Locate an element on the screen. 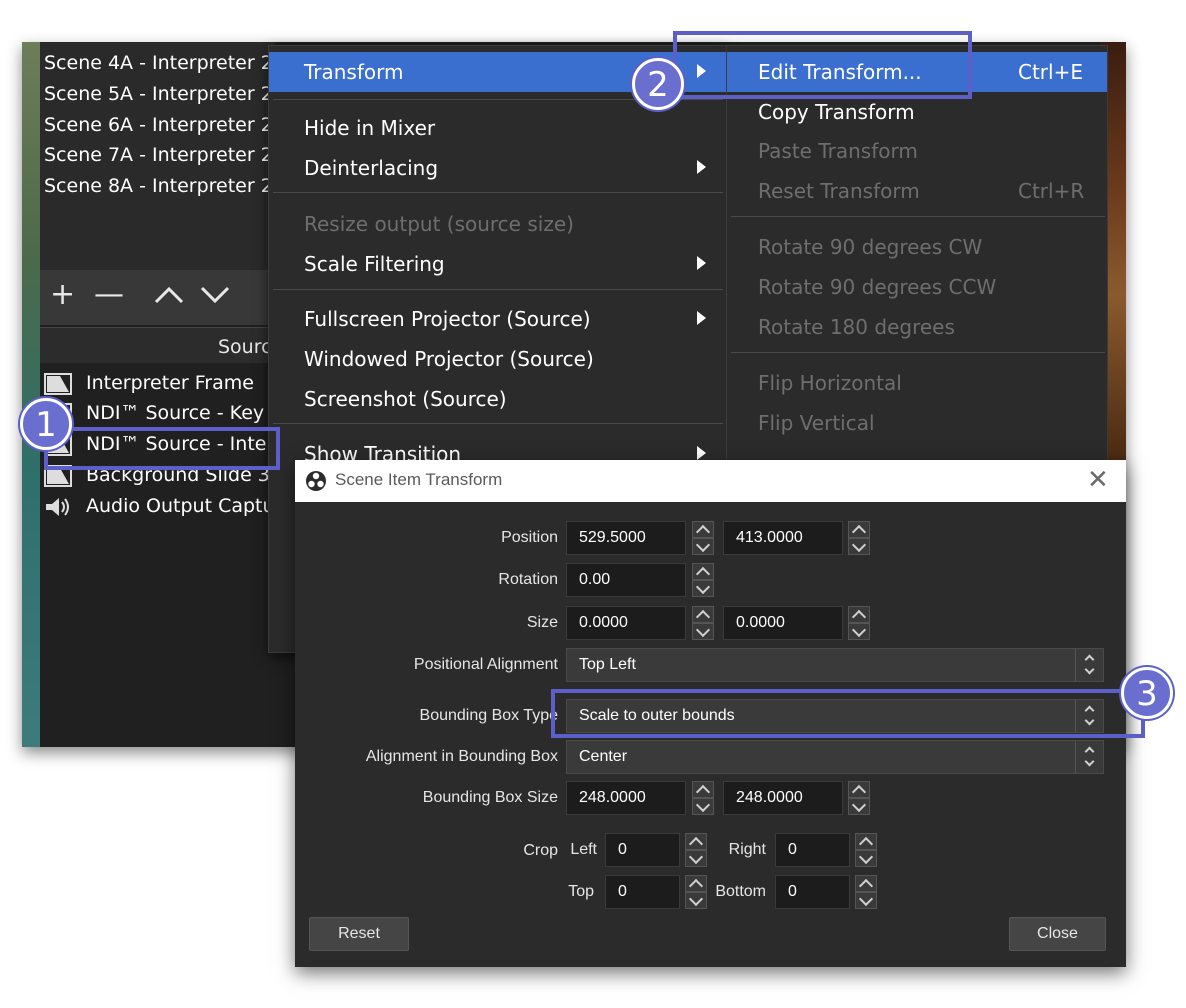 The height and width of the screenshot is (1008, 1186). sources-dock-header: Sourc is located at coordinates (157, 345).